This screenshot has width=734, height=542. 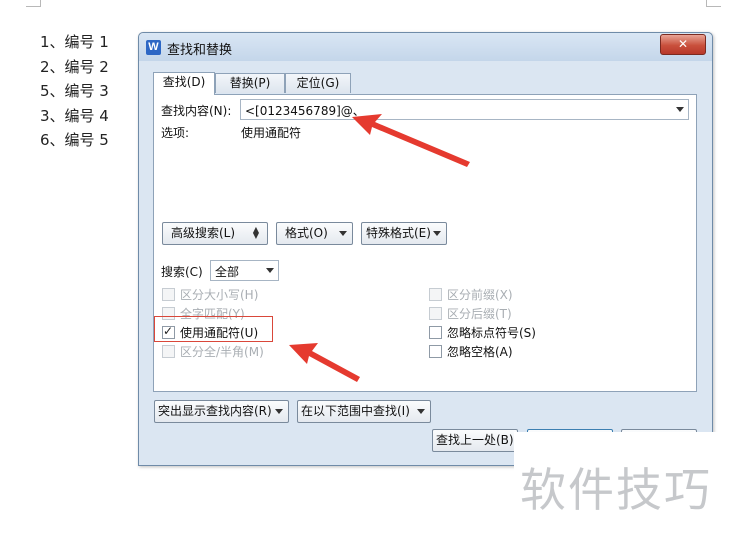 What do you see at coordinates (324, 362) in the screenshot?
I see `annotation-arrow-wildcard` at bounding box center [324, 362].